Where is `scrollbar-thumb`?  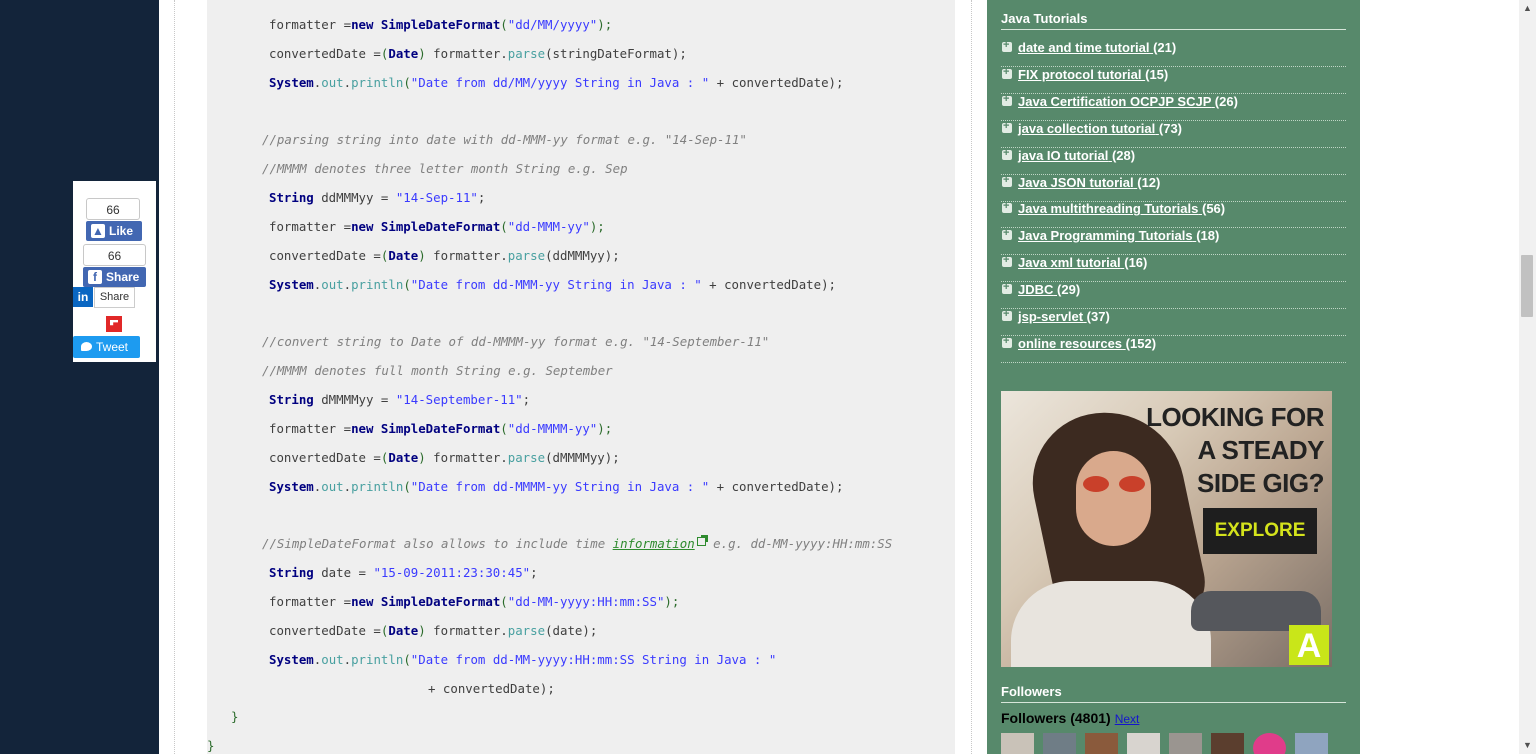
scrollbar-thumb is located at coordinates (1527, 286).